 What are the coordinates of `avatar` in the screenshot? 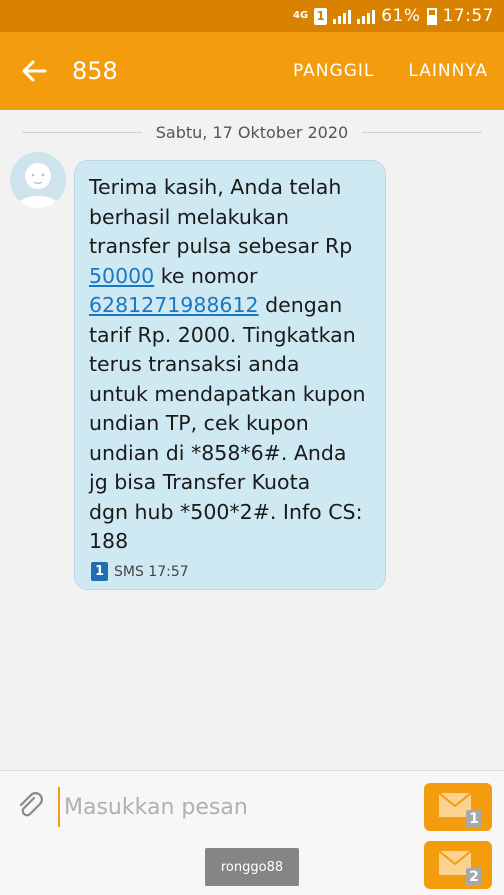 It's located at (38, 180).